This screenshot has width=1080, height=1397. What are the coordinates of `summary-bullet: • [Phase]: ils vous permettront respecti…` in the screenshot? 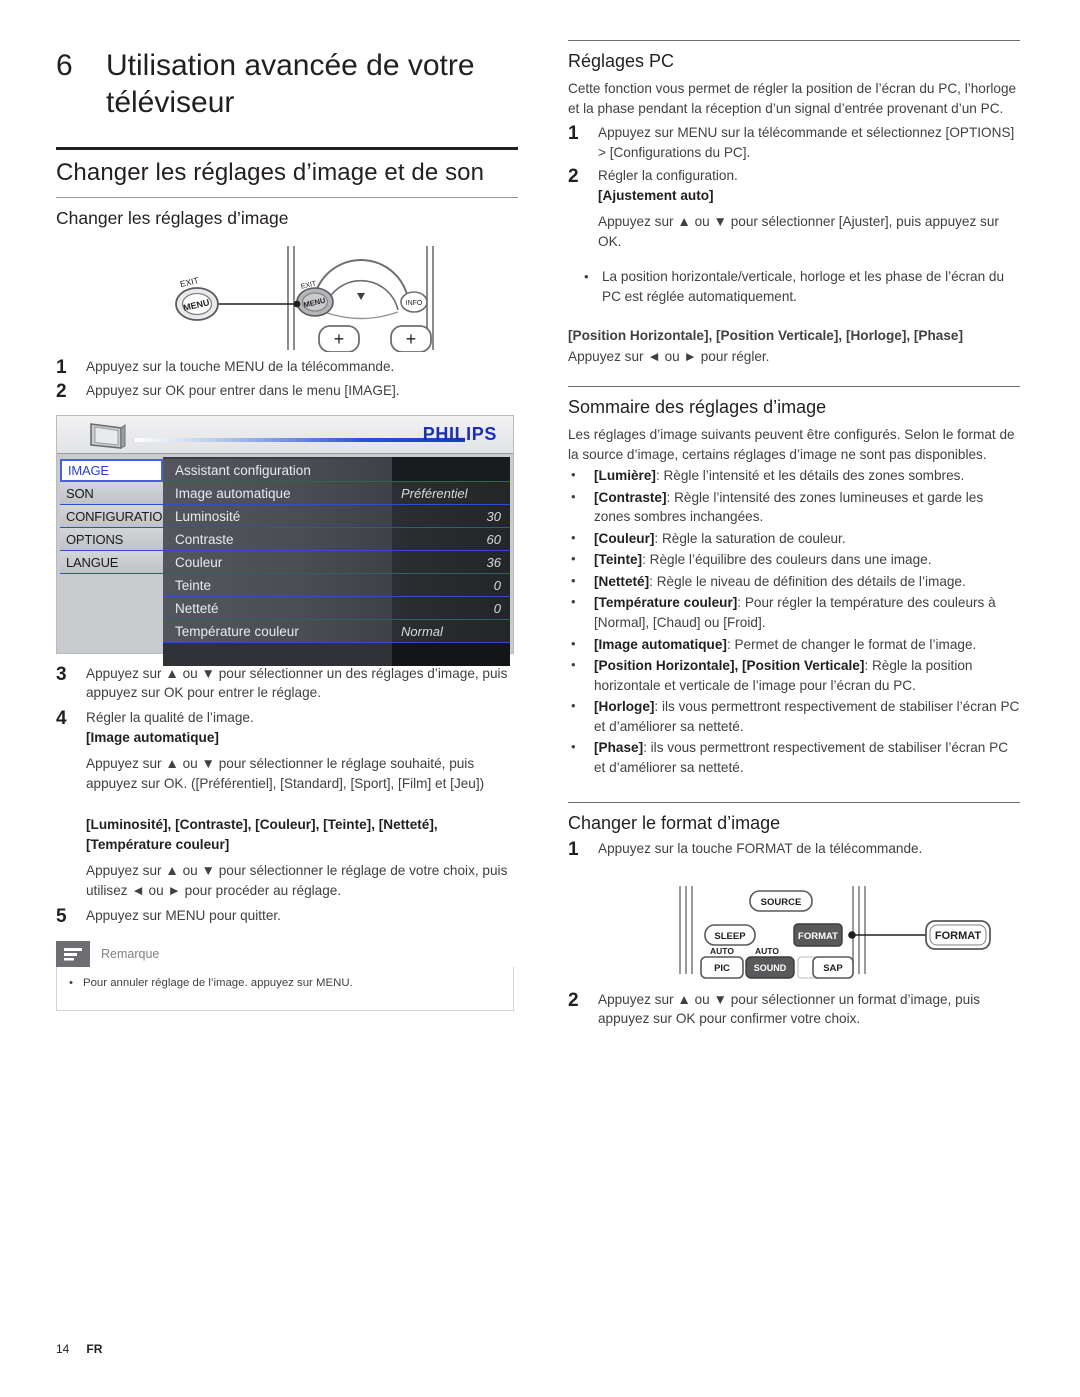 It's located at (794, 757).